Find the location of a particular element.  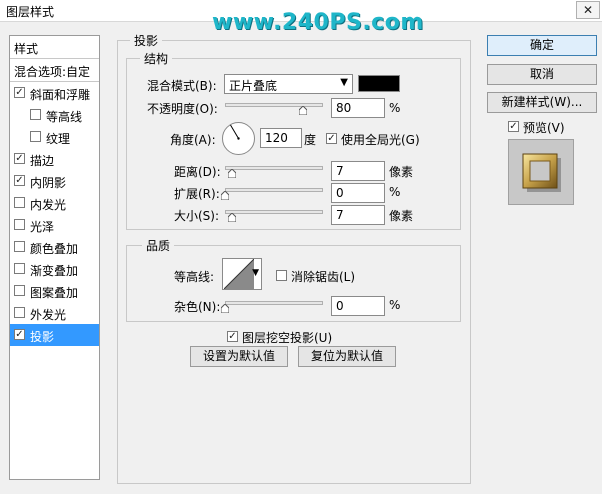

style-list-header-label: 样式 is located at coordinates (26, 49).